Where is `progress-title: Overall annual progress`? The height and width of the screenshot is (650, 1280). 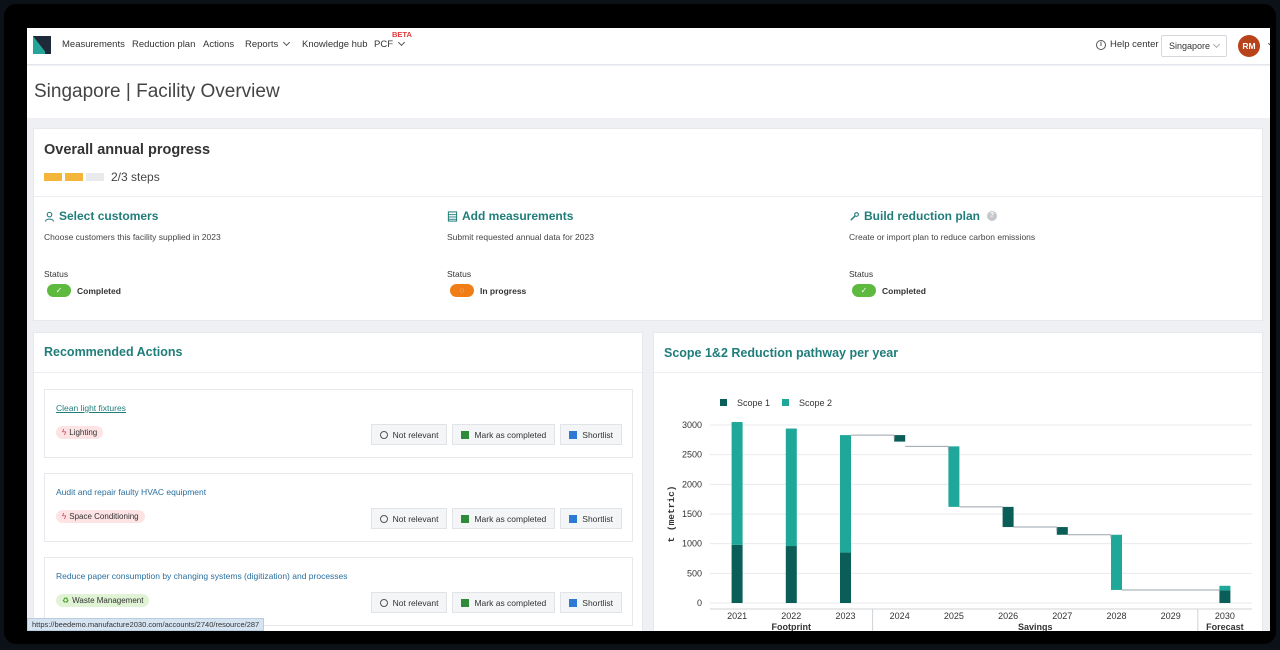 progress-title: Overall annual progress is located at coordinates (127, 150).